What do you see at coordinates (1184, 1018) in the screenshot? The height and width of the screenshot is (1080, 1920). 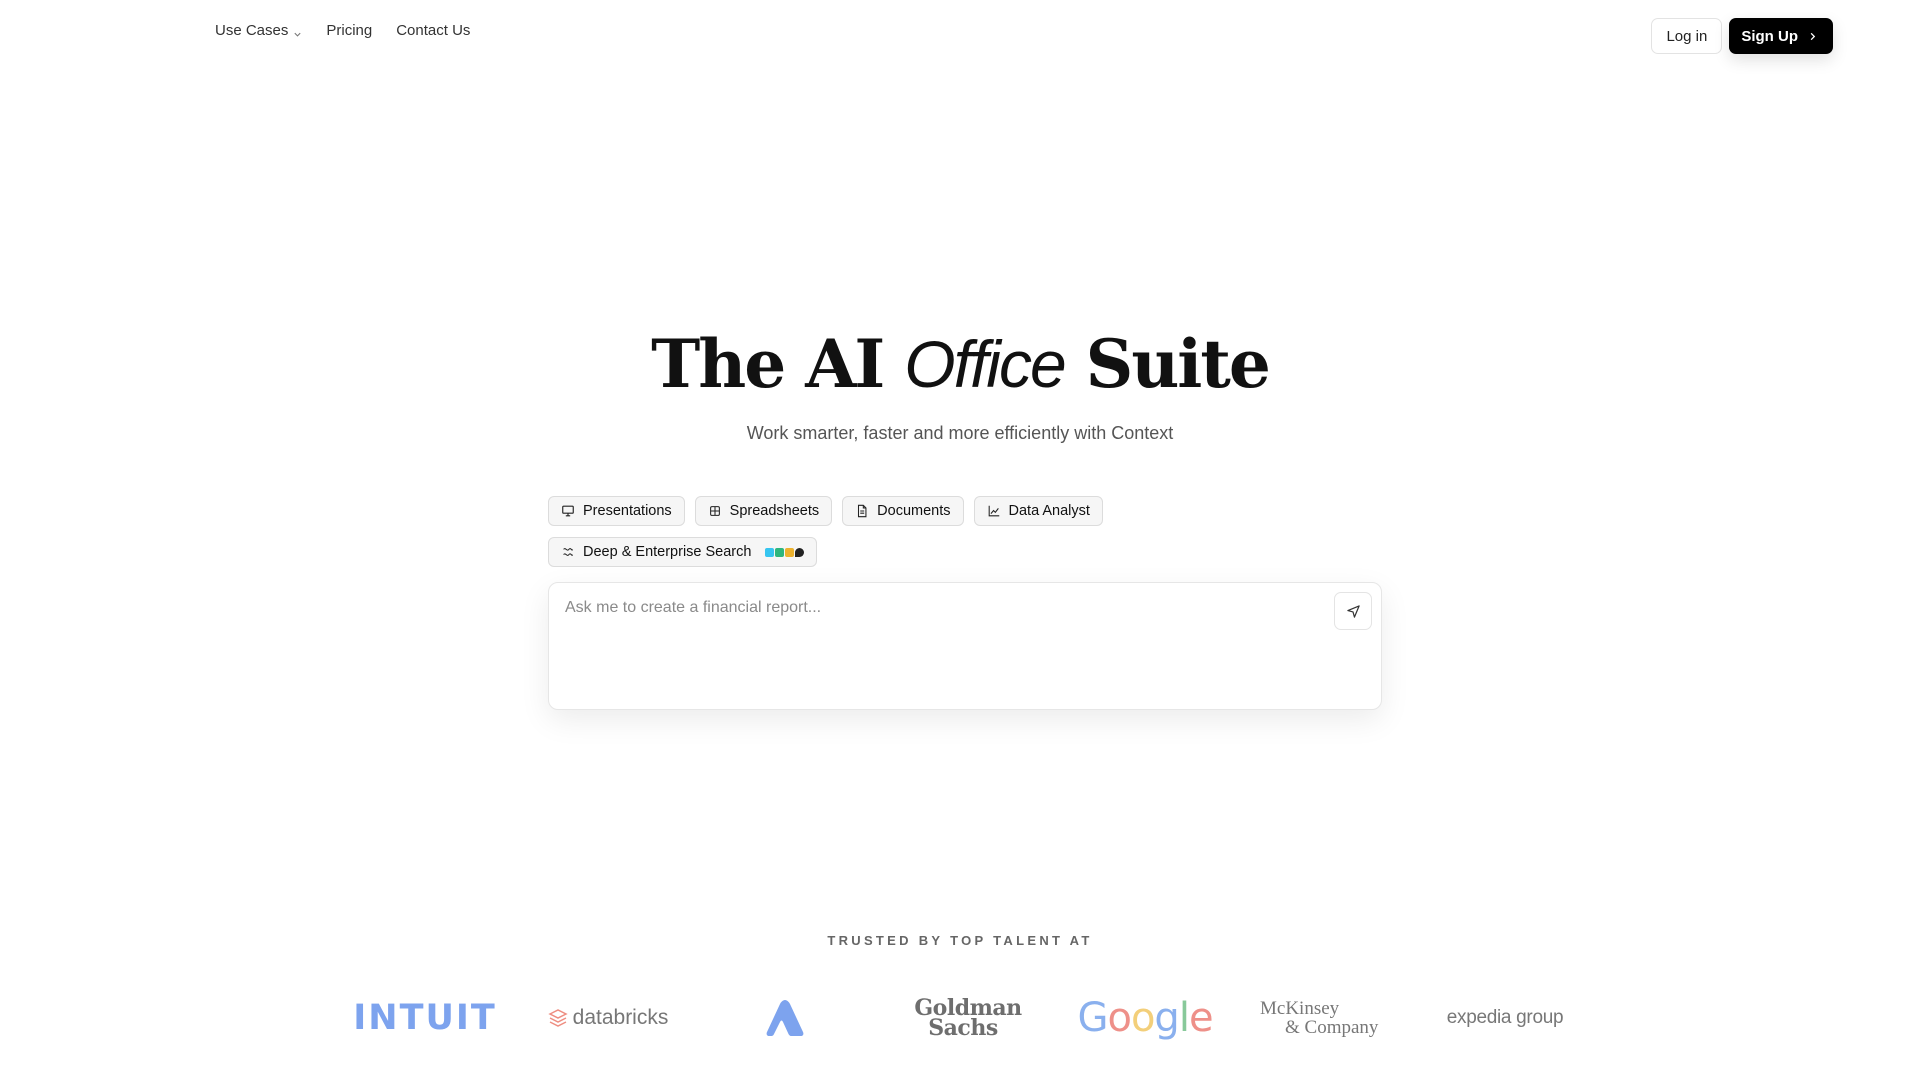 I see `google-letter: l` at bounding box center [1184, 1018].